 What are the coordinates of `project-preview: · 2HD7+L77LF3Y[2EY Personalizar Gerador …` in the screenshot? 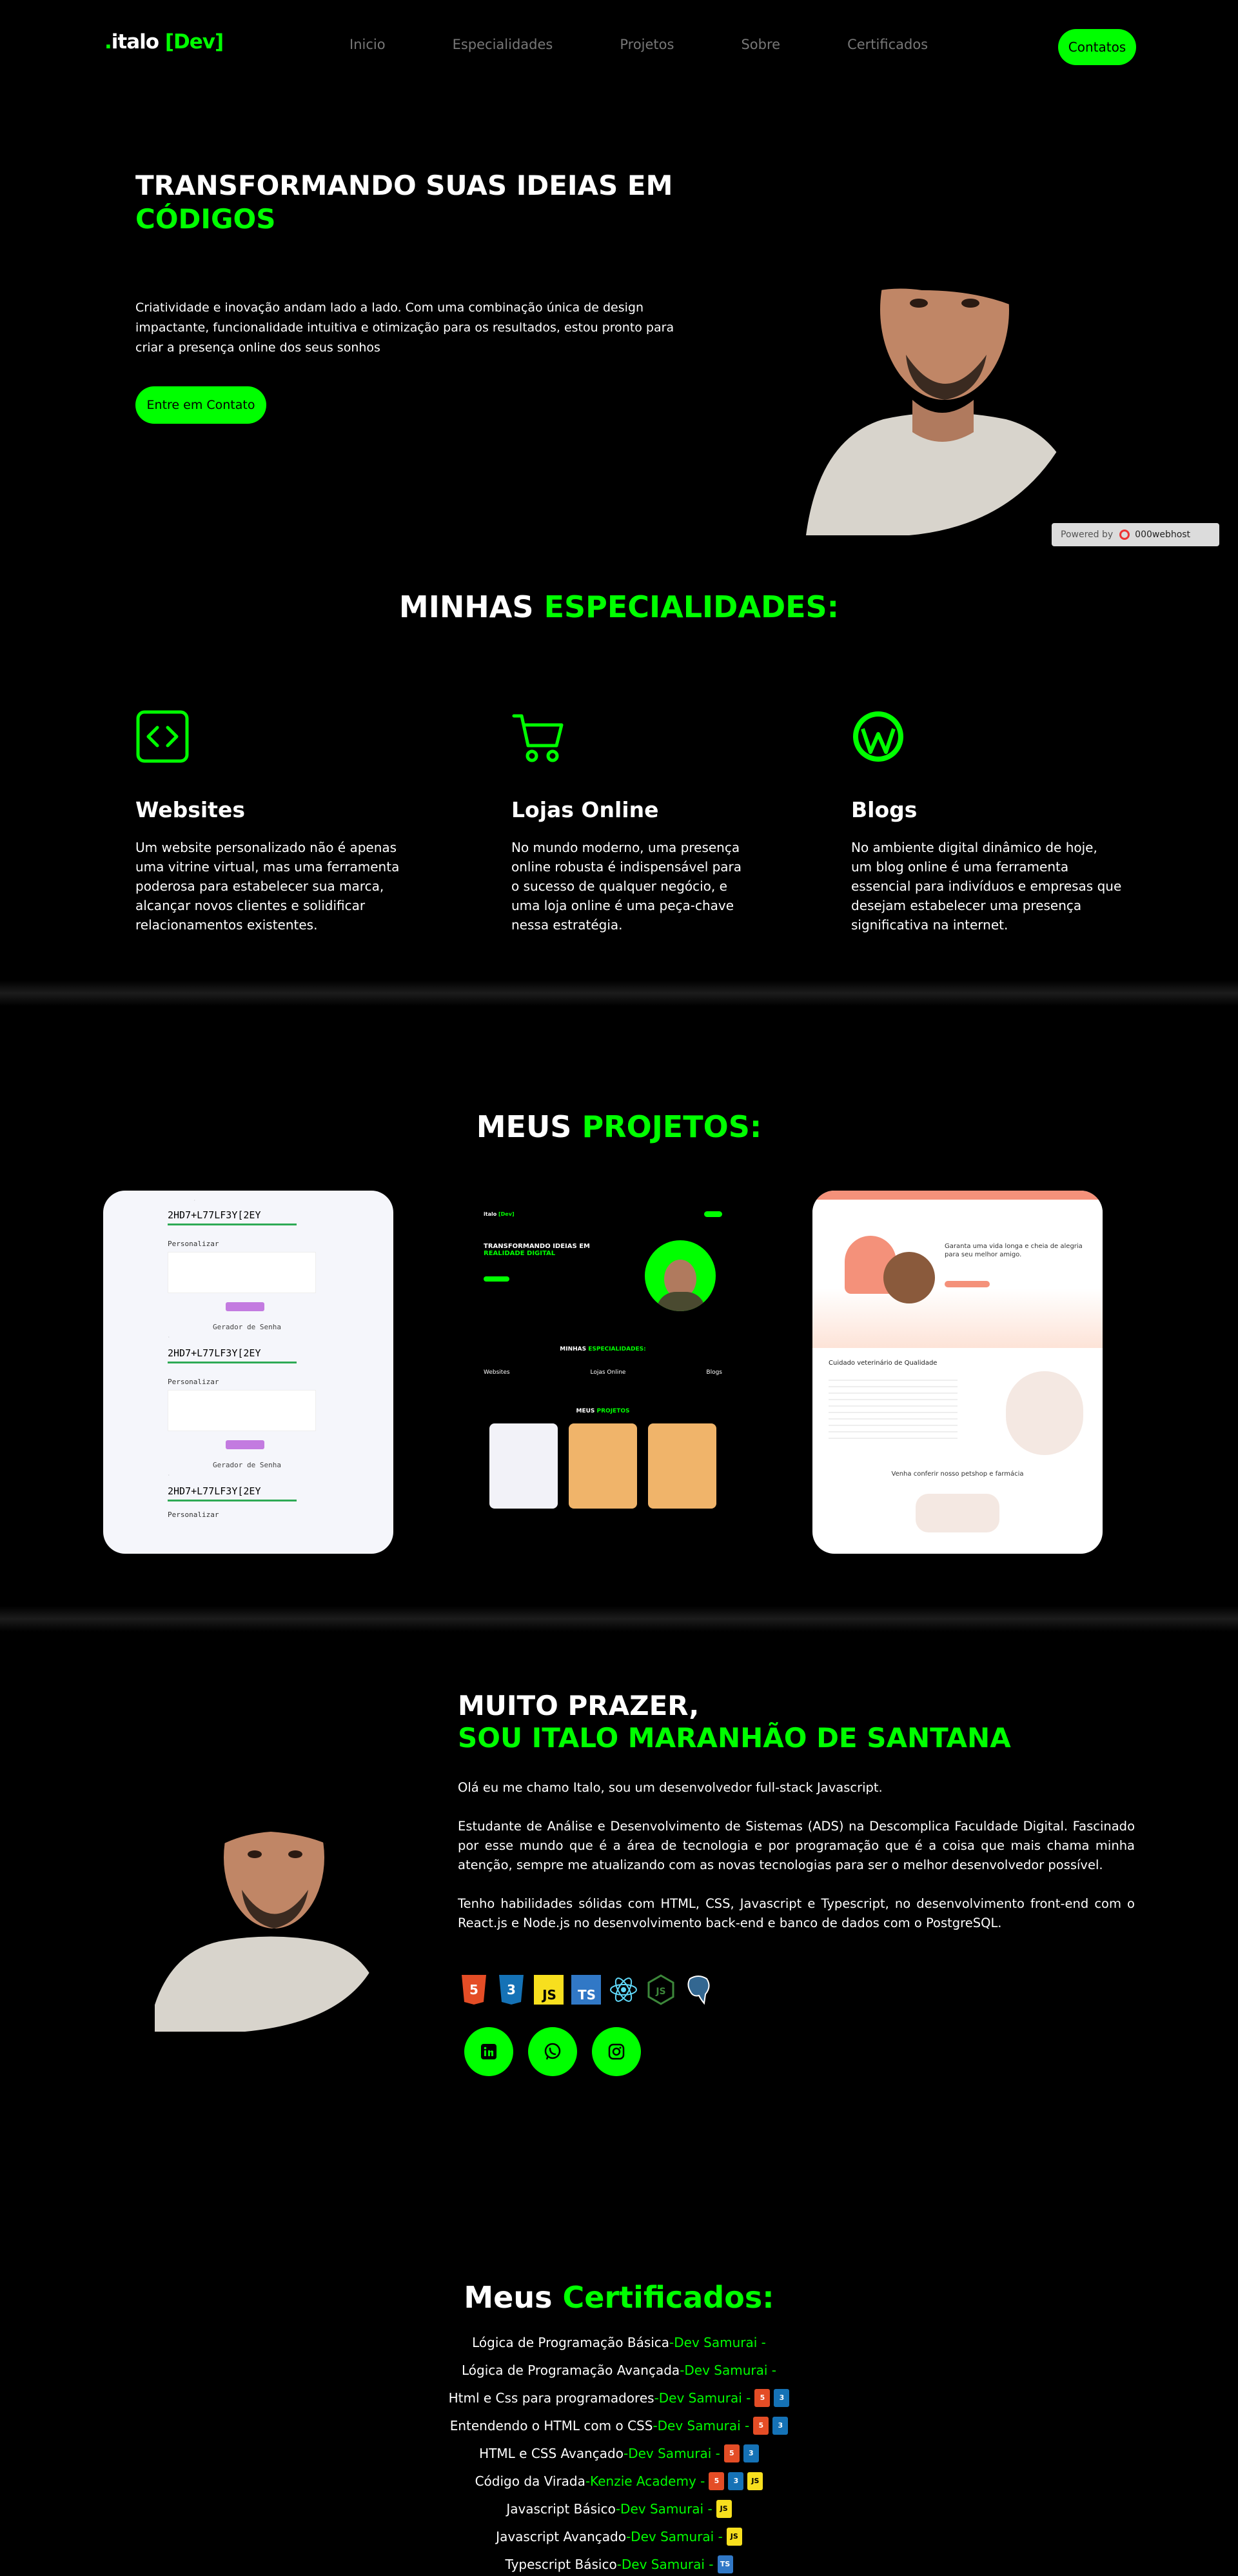 It's located at (248, 1355).